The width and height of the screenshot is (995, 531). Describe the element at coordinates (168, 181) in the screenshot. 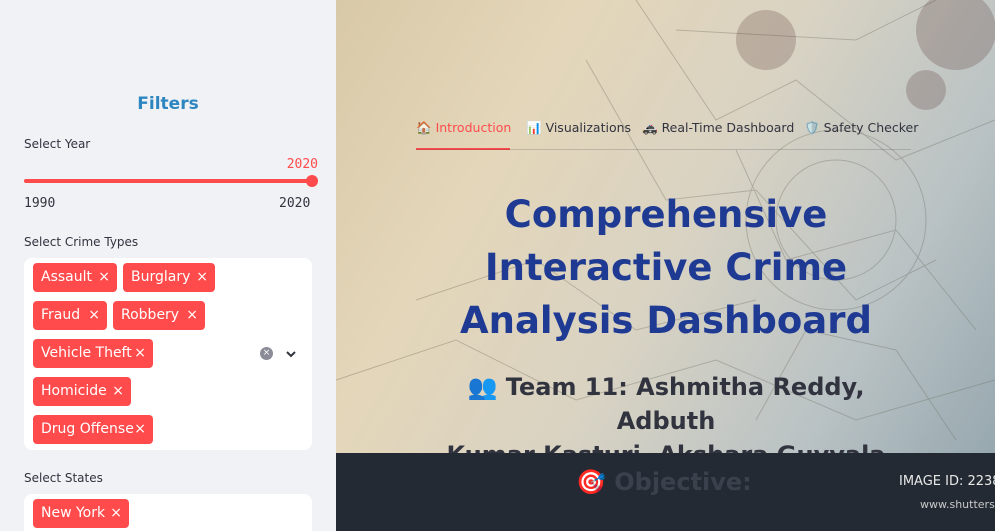

I see `year-slider-track` at that location.